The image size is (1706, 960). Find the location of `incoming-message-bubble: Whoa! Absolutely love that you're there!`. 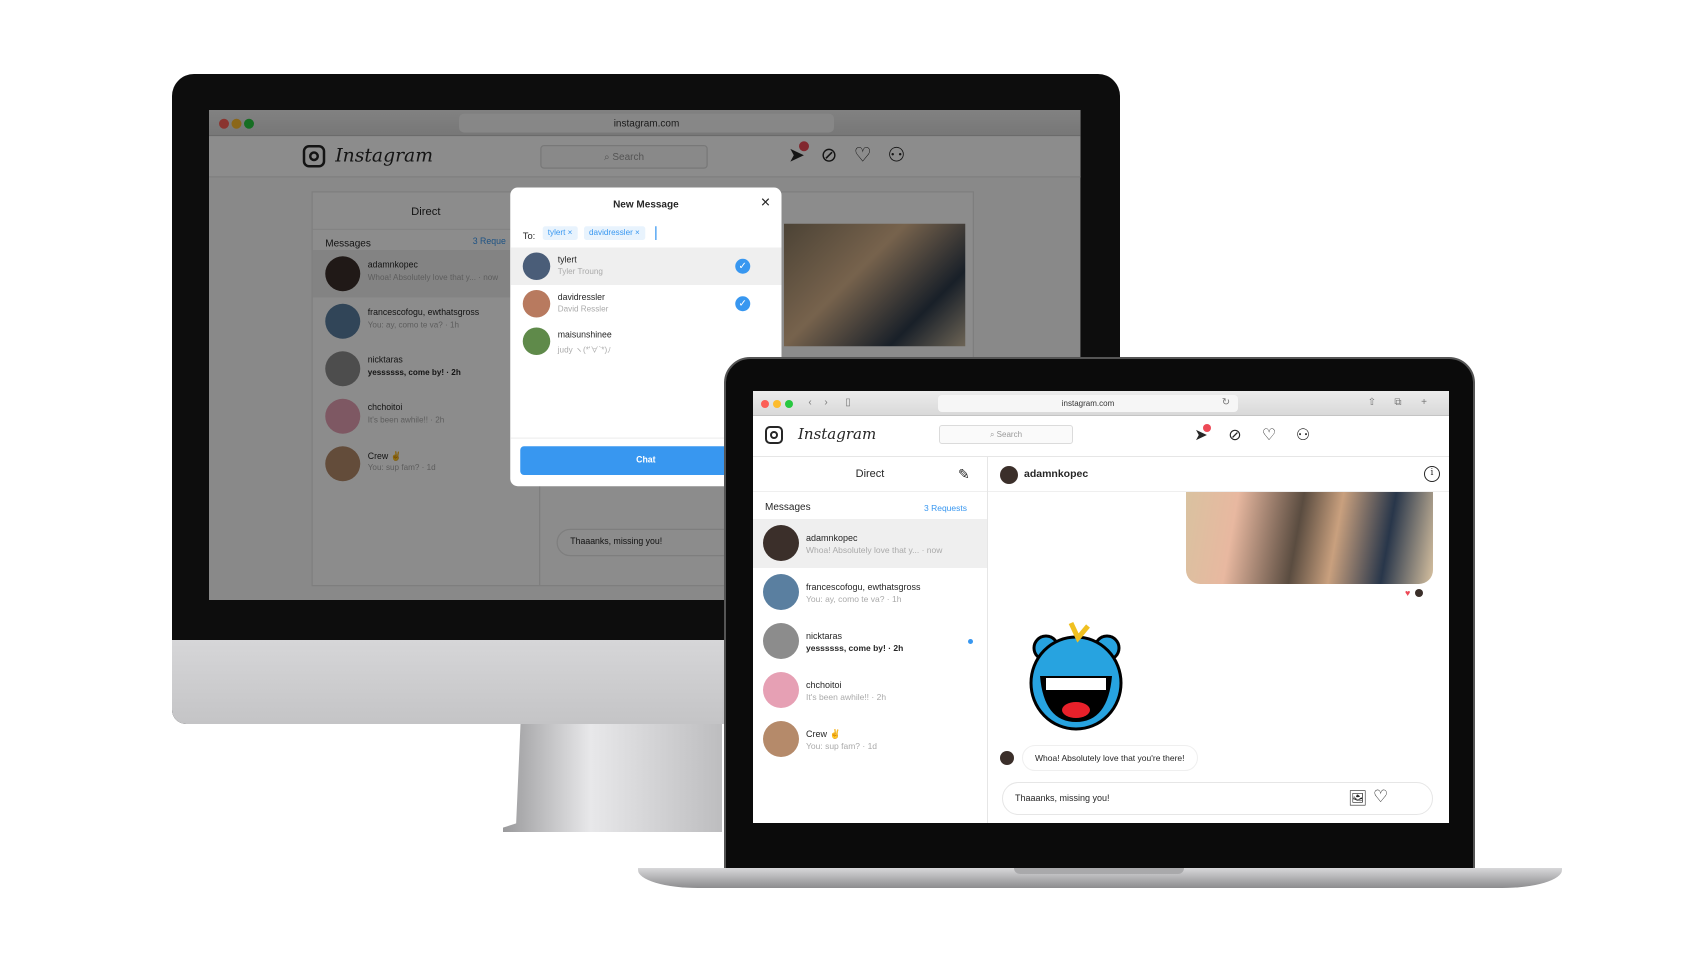

incoming-message-bubble: Whoa! Absolutely love that you're there! is located at coordinates (1110, 758).